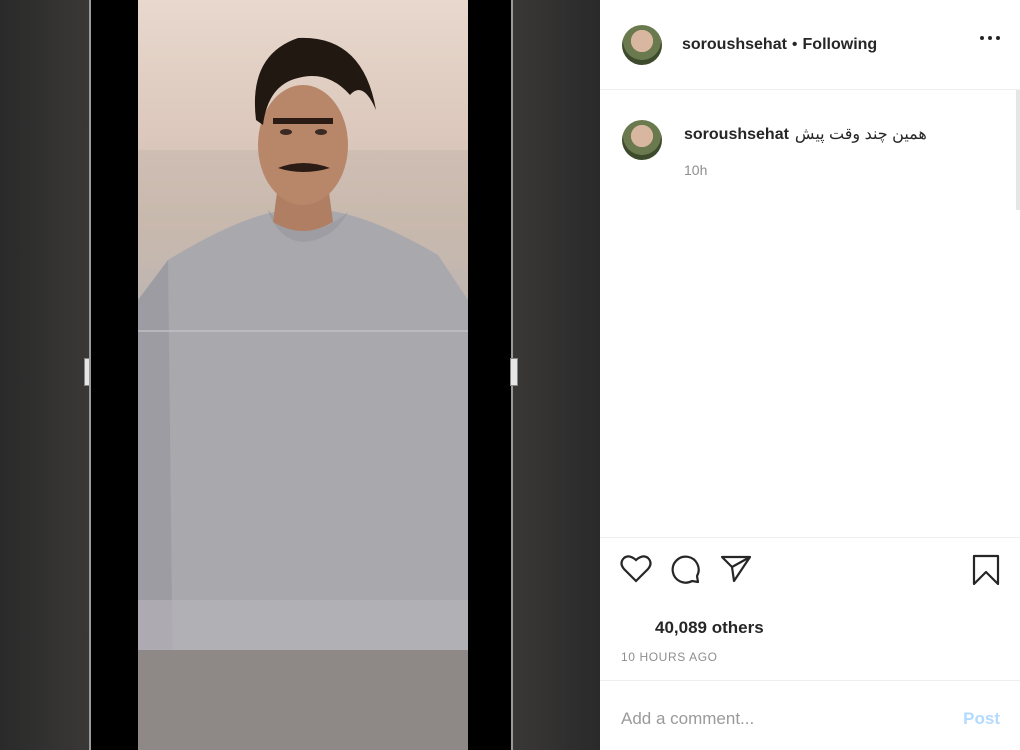 The width and height of the screenshot is (1020, 750). Describe the element at coordinates (990, 38) in the screenshot. I see `more-options-icon` at that location.